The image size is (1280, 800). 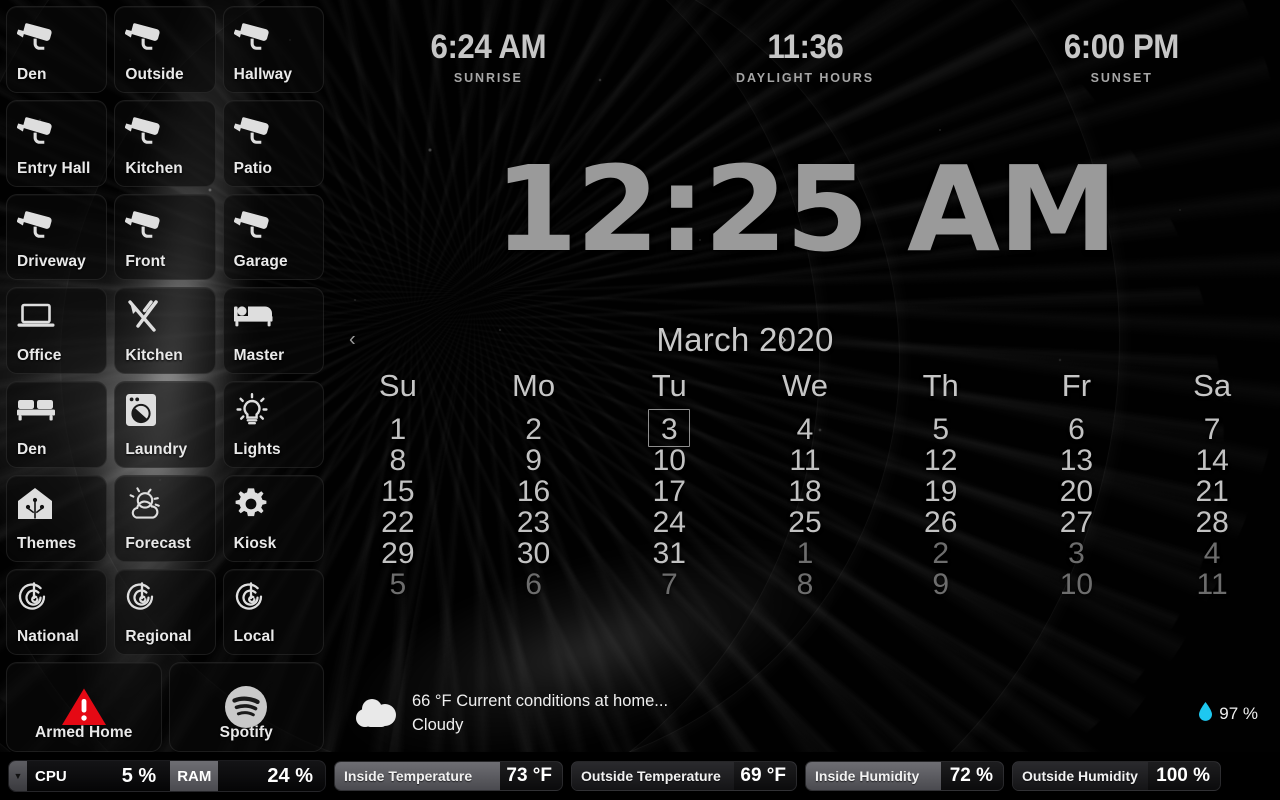 I want to click on sidebar-tile-spotify: Spotify, so click(x=246, y=707).